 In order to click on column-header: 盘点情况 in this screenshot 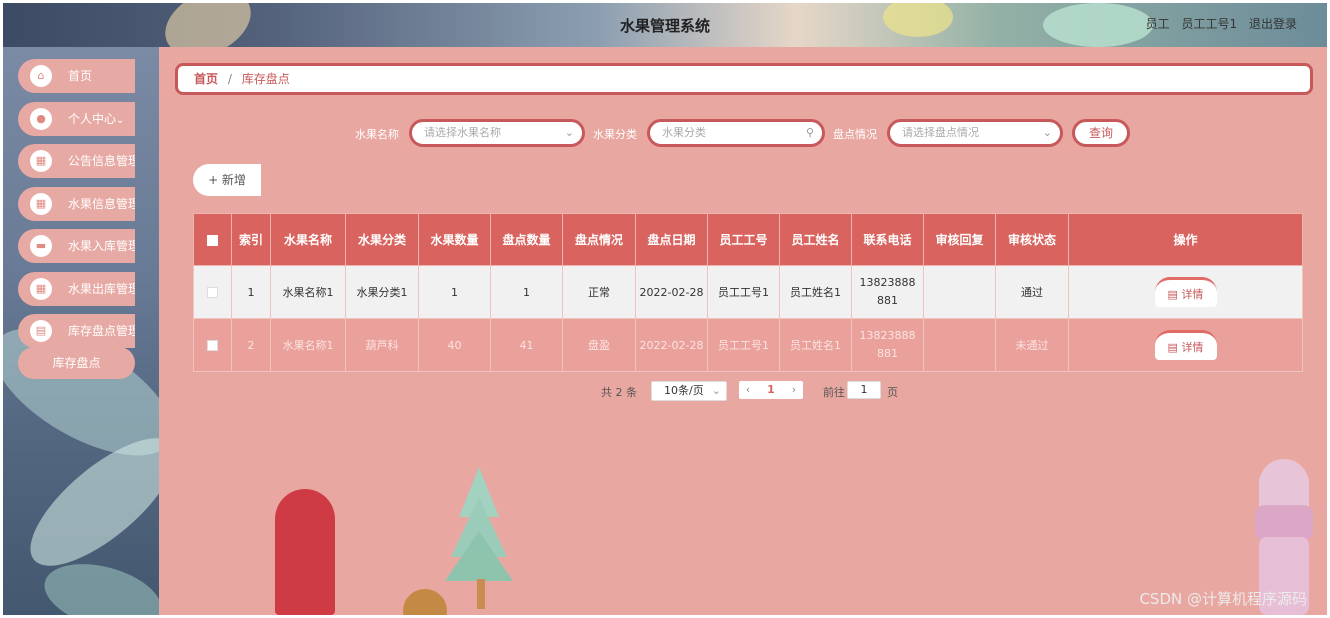, I will do `click(599, 239)`.